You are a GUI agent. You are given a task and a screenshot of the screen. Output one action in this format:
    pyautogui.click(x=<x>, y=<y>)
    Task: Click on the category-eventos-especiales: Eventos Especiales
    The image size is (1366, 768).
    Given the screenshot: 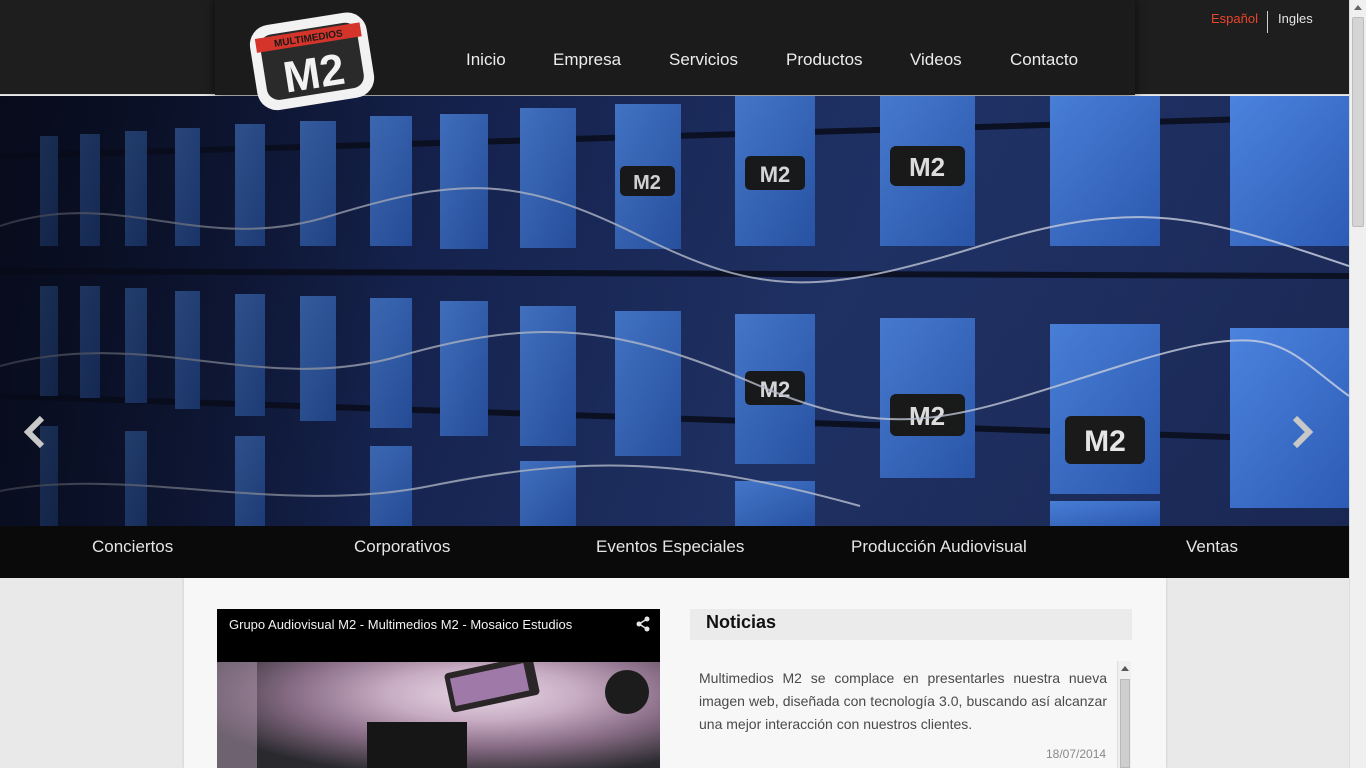 What is the action you would take?
    pyautogui.click(x=670, y=547)
    